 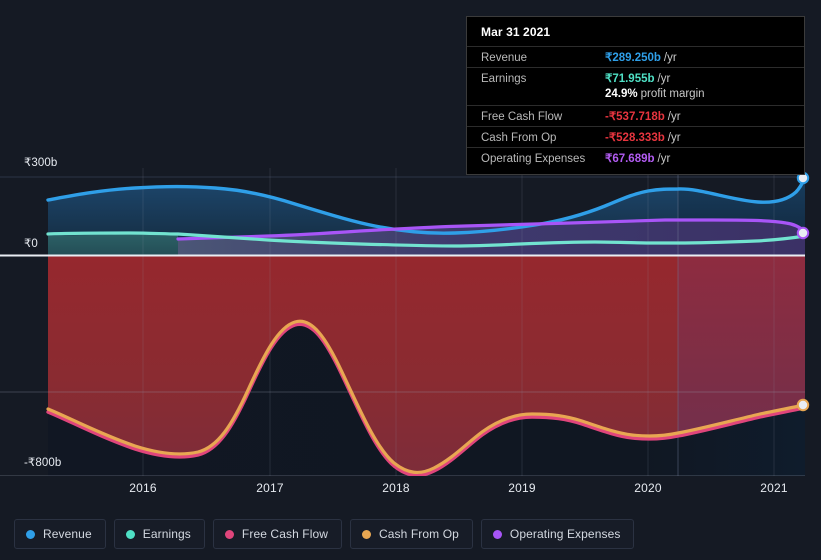 I want to click on x-axis-label-2019: 2019, so click(x=522, y=488).